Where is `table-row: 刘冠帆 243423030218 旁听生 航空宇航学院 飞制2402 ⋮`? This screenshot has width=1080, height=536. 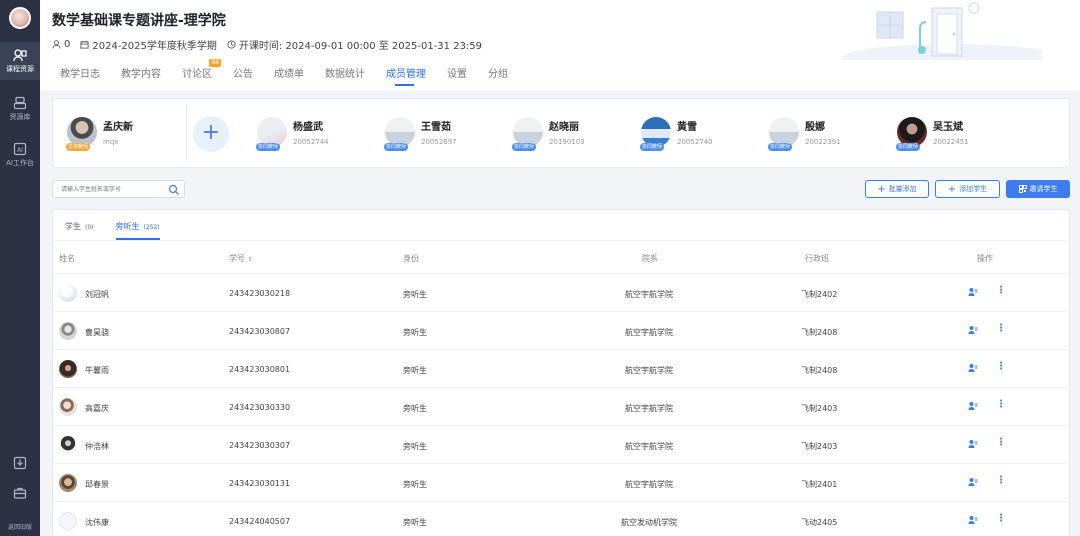 table-row: 刘冠帆 243423030218 旁听生 航空宇航学院 飞制2402 ⋮ is located at coordinates (561, 293).